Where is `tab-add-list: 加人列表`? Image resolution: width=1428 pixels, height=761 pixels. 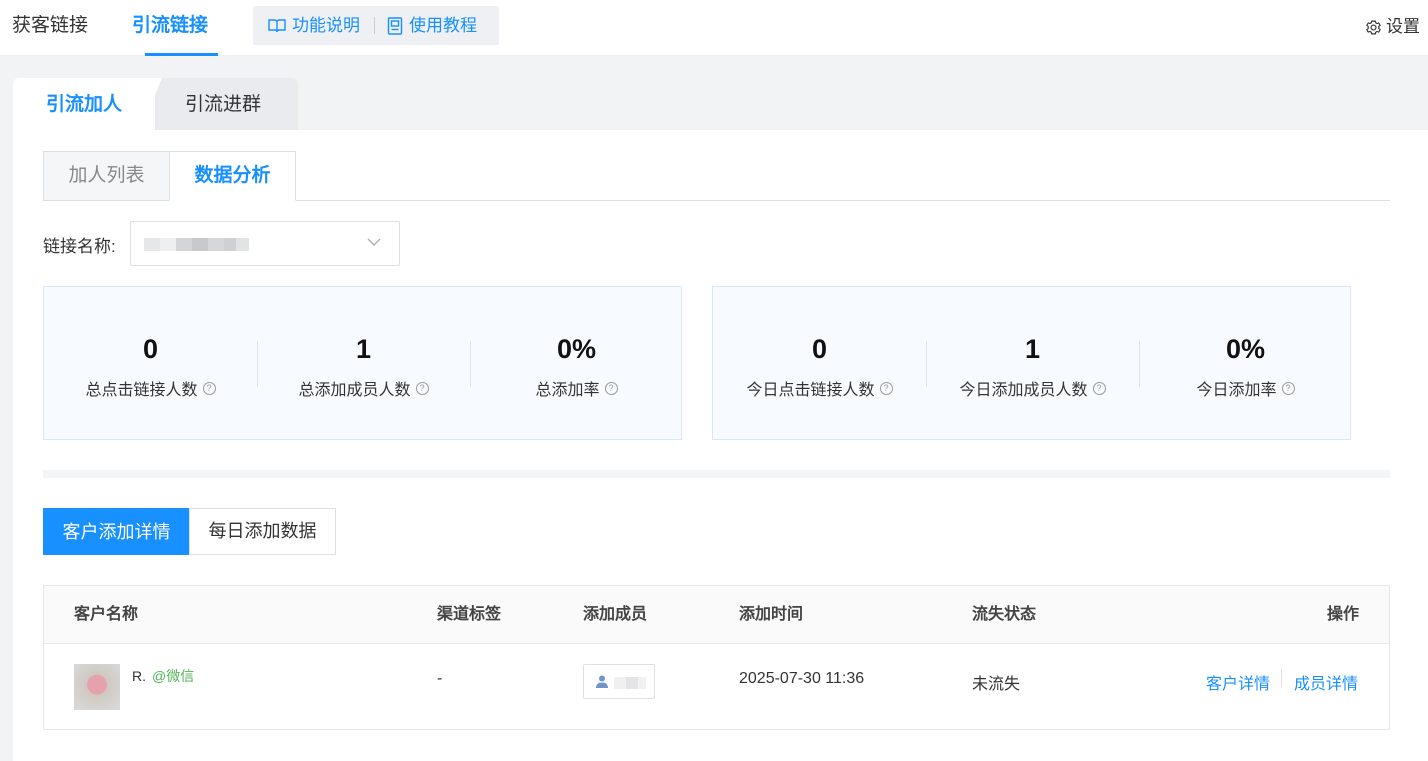 tab-add-list: 加人列表 is located at coordinates (106, 176).